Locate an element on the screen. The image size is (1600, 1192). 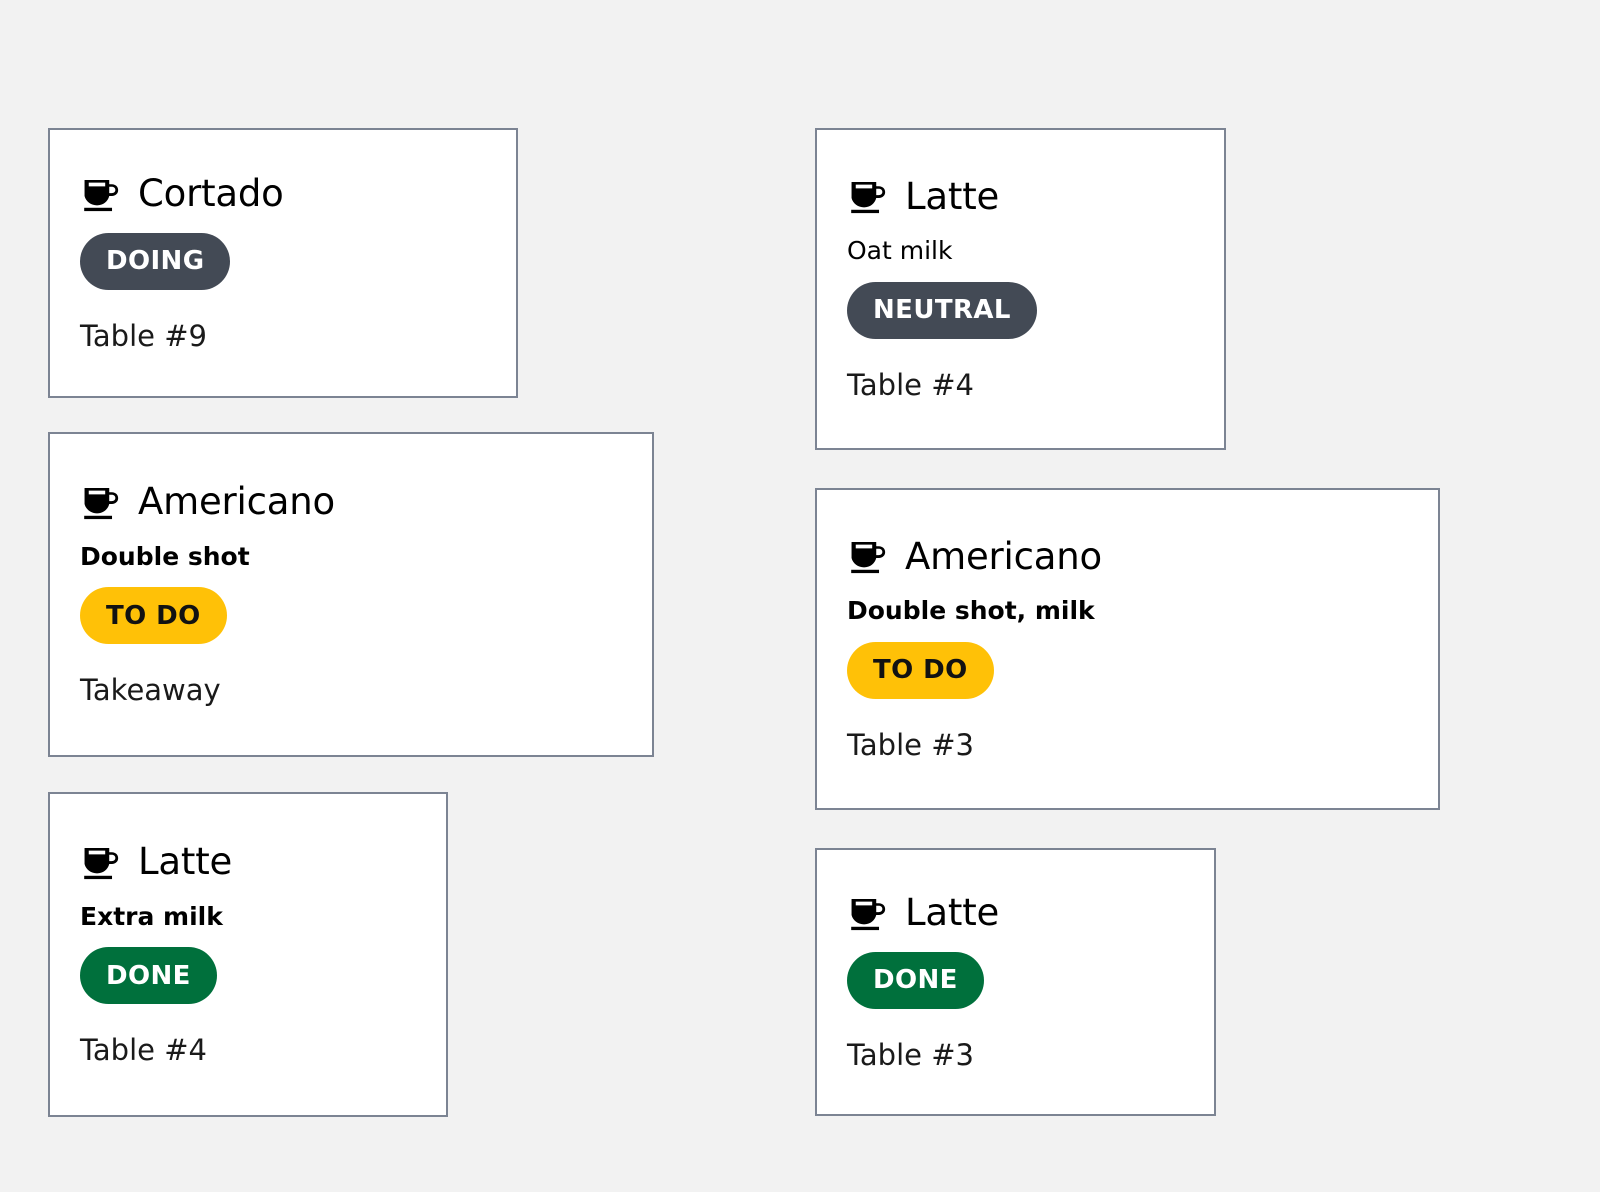
status-badge: NEUTRAL is located at coordinates (942, 310).